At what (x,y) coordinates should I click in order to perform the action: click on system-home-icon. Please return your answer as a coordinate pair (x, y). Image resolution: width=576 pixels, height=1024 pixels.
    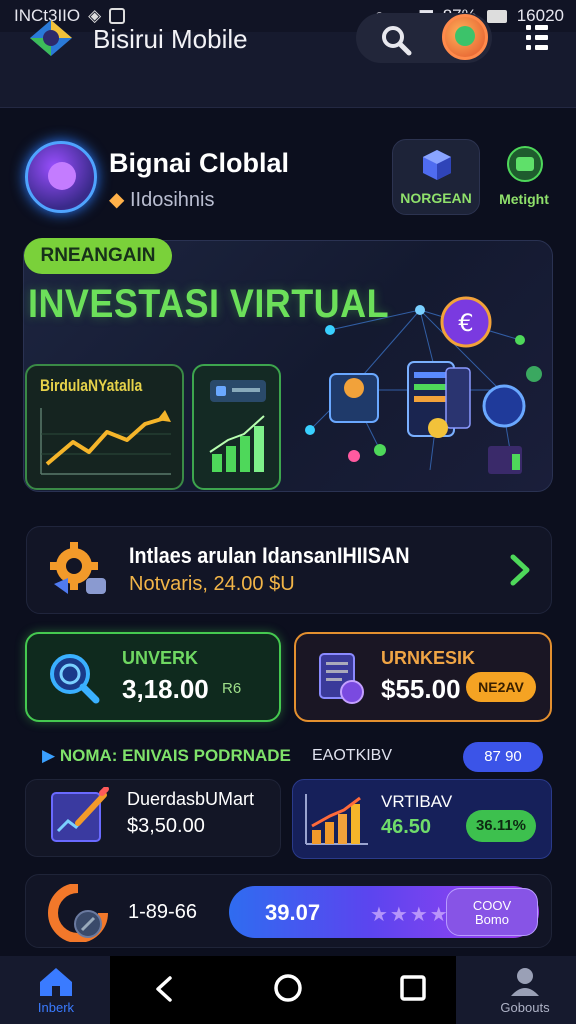
    Looking at the image, I should click on (288, 988).